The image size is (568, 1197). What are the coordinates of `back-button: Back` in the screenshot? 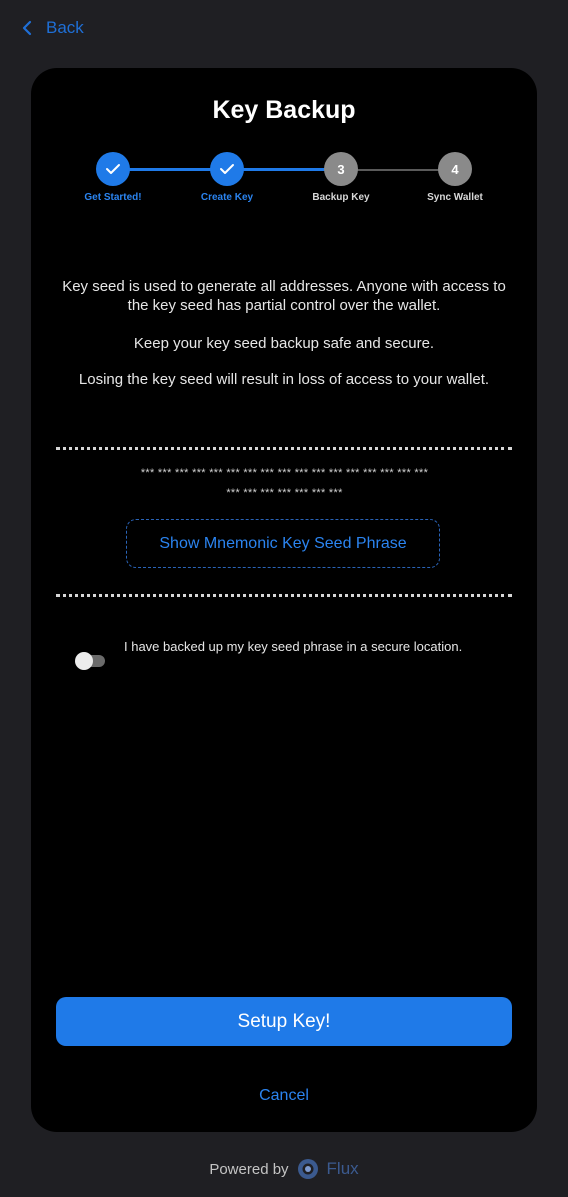 It's located at (53, 28).